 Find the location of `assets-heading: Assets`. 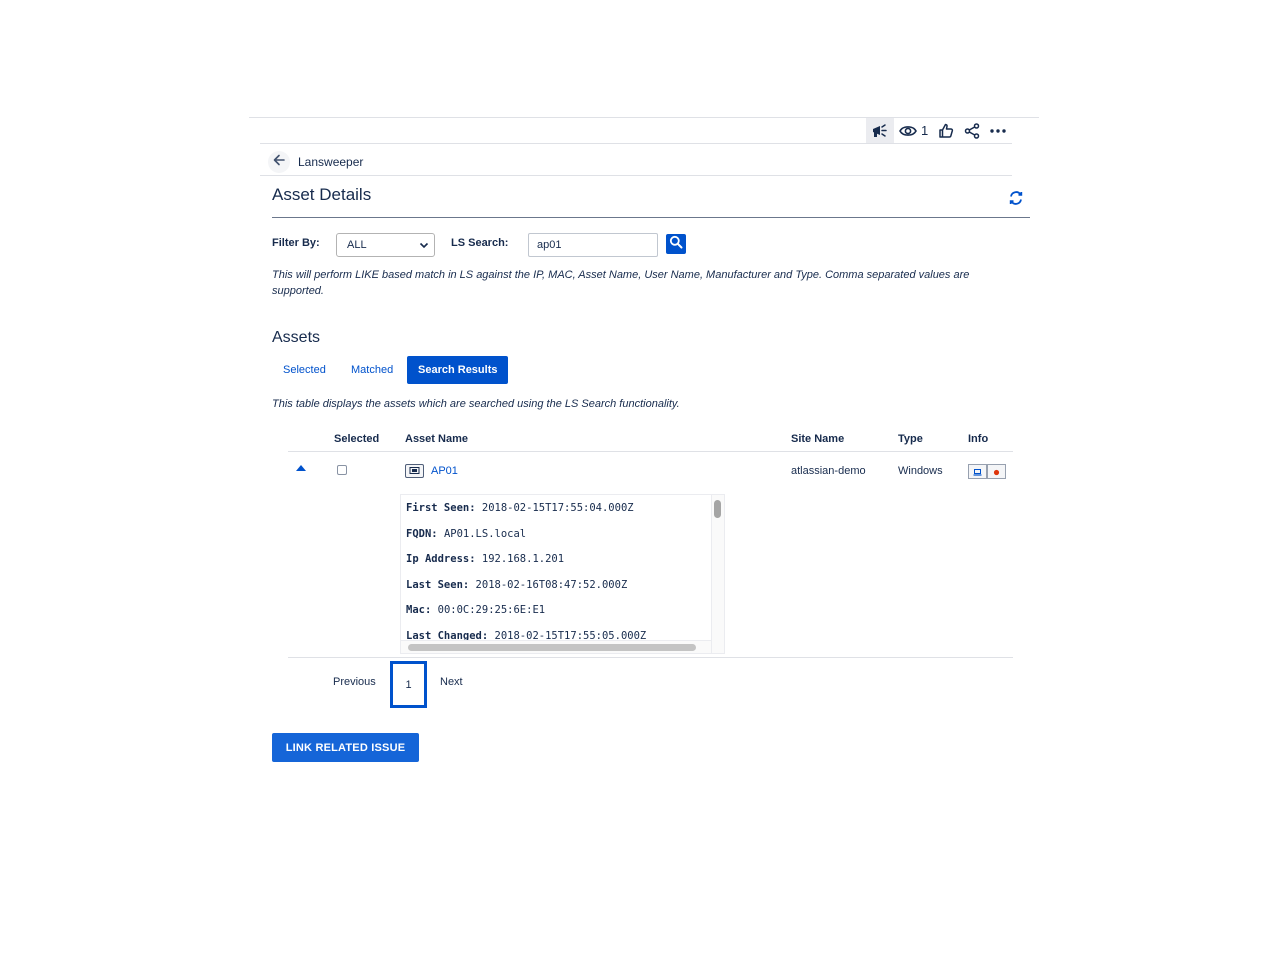

assets-heading: Assets is located at coordinates (296, 337).